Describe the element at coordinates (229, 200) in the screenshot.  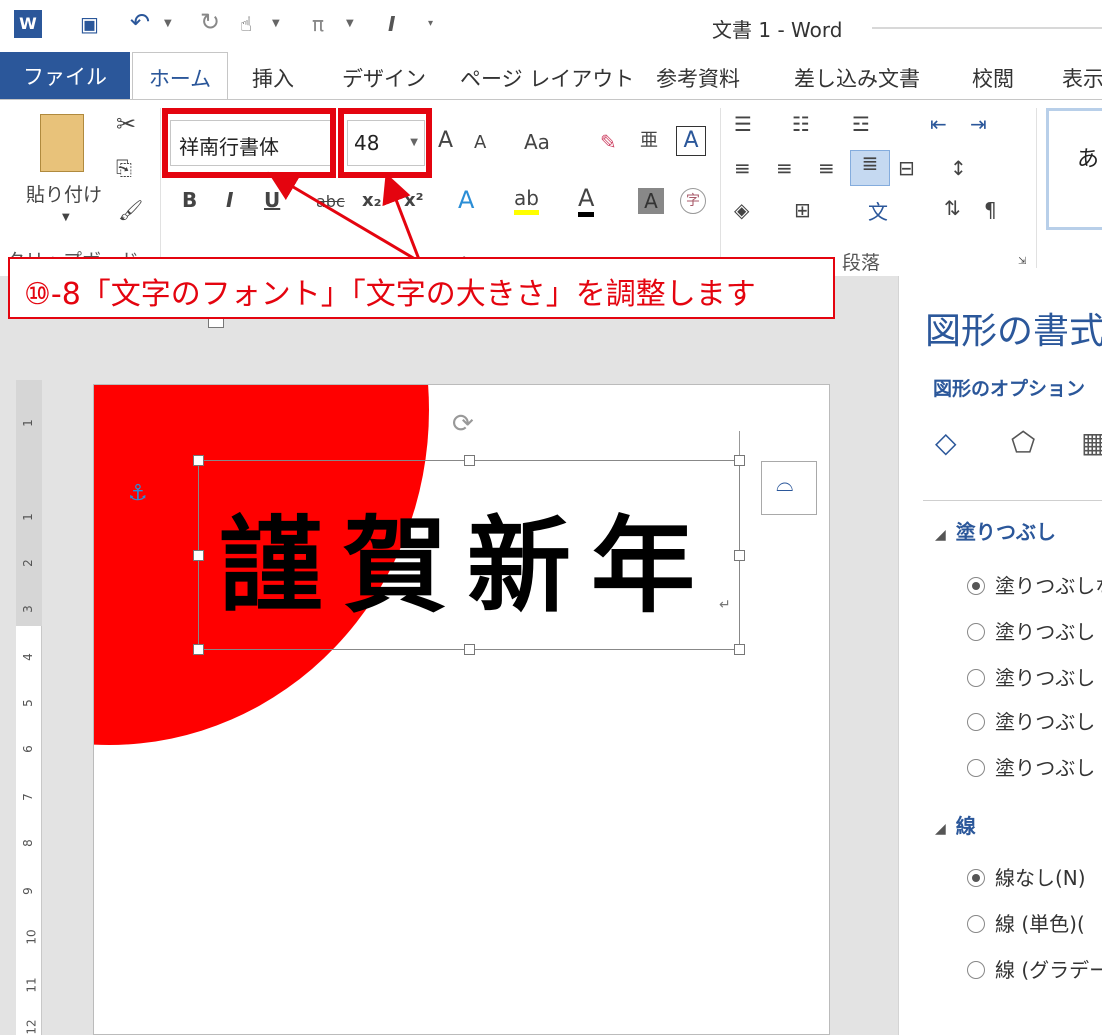
I see `italic-icon: I` at that location.